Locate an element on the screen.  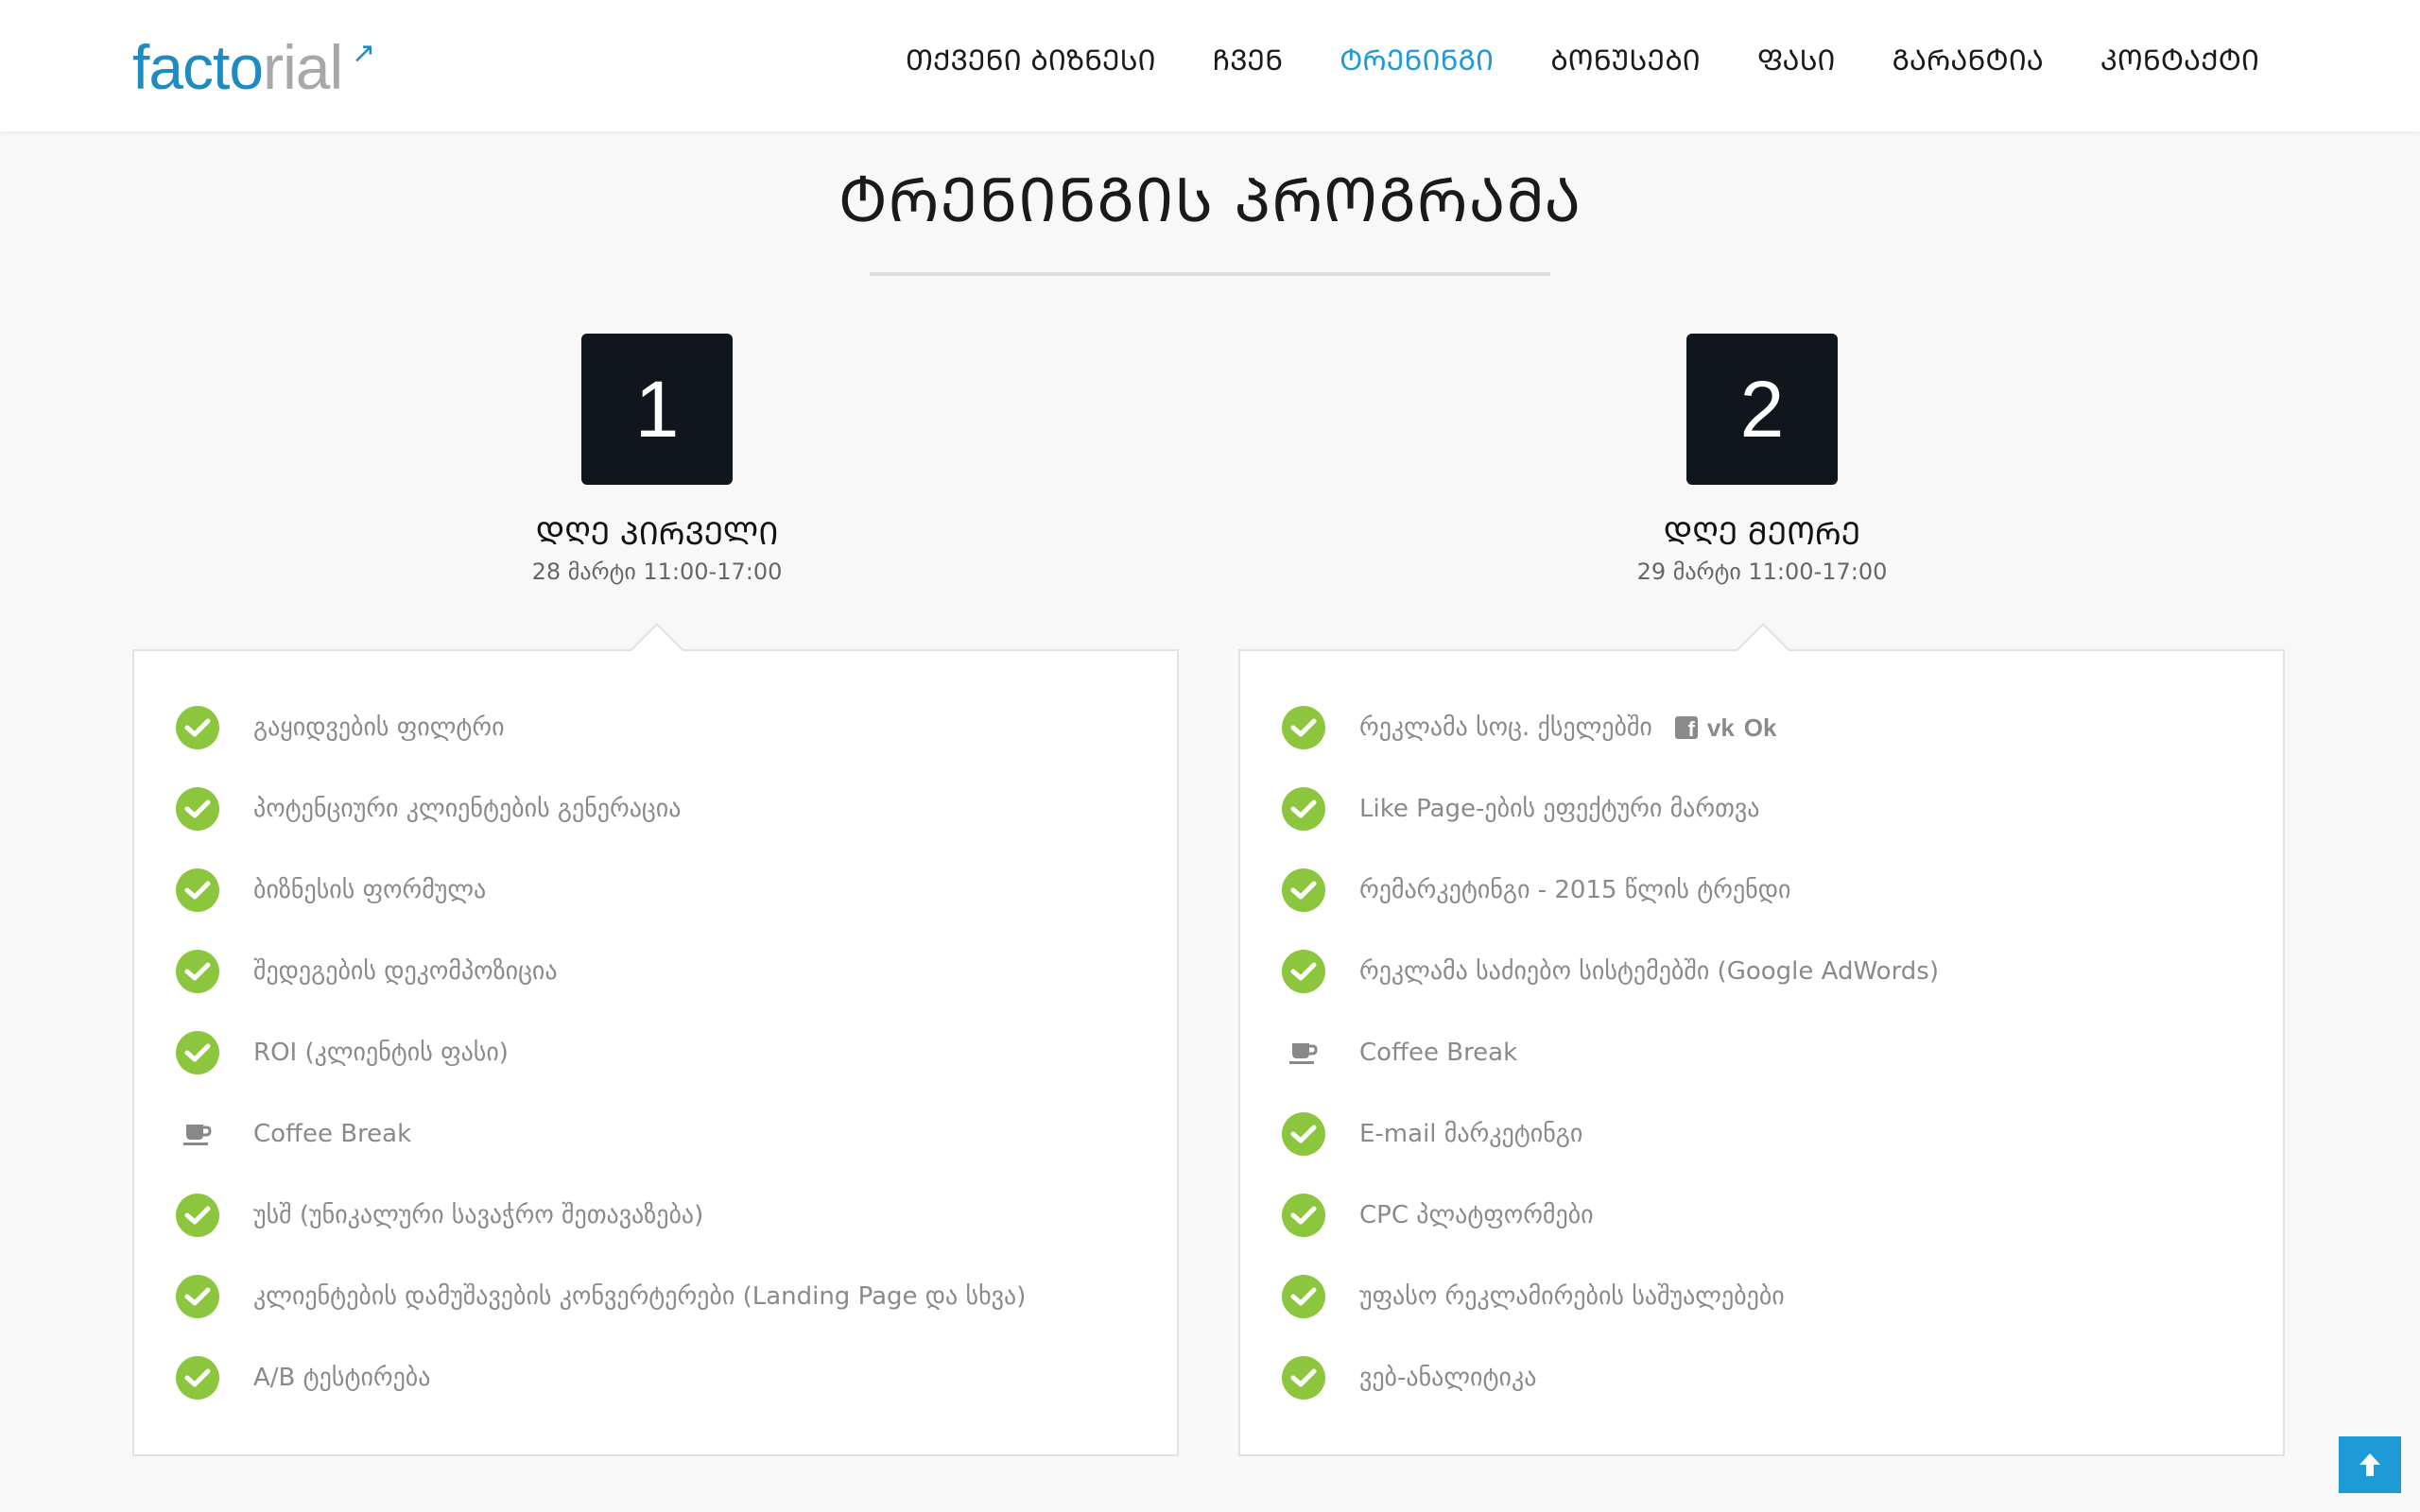
title-divider is located at coordinates (1210, 274).